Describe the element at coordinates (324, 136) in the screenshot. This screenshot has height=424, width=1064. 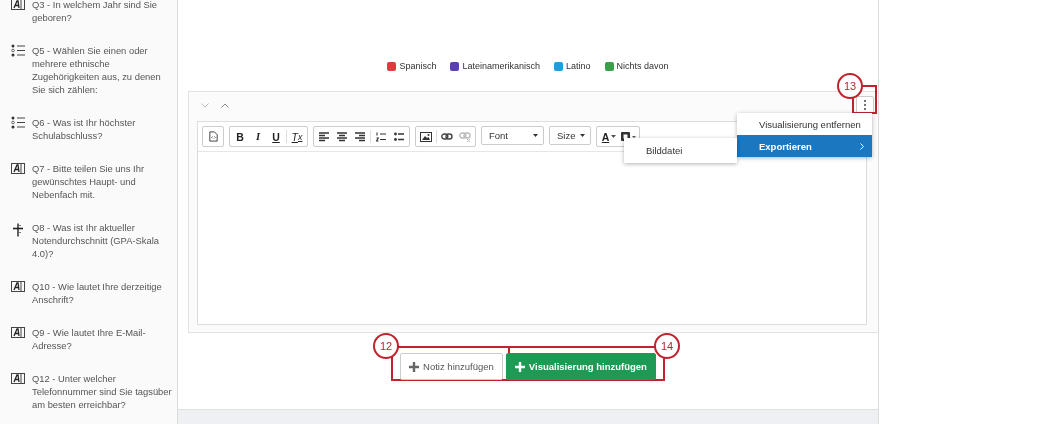
I see `align-left-icon` at that location.